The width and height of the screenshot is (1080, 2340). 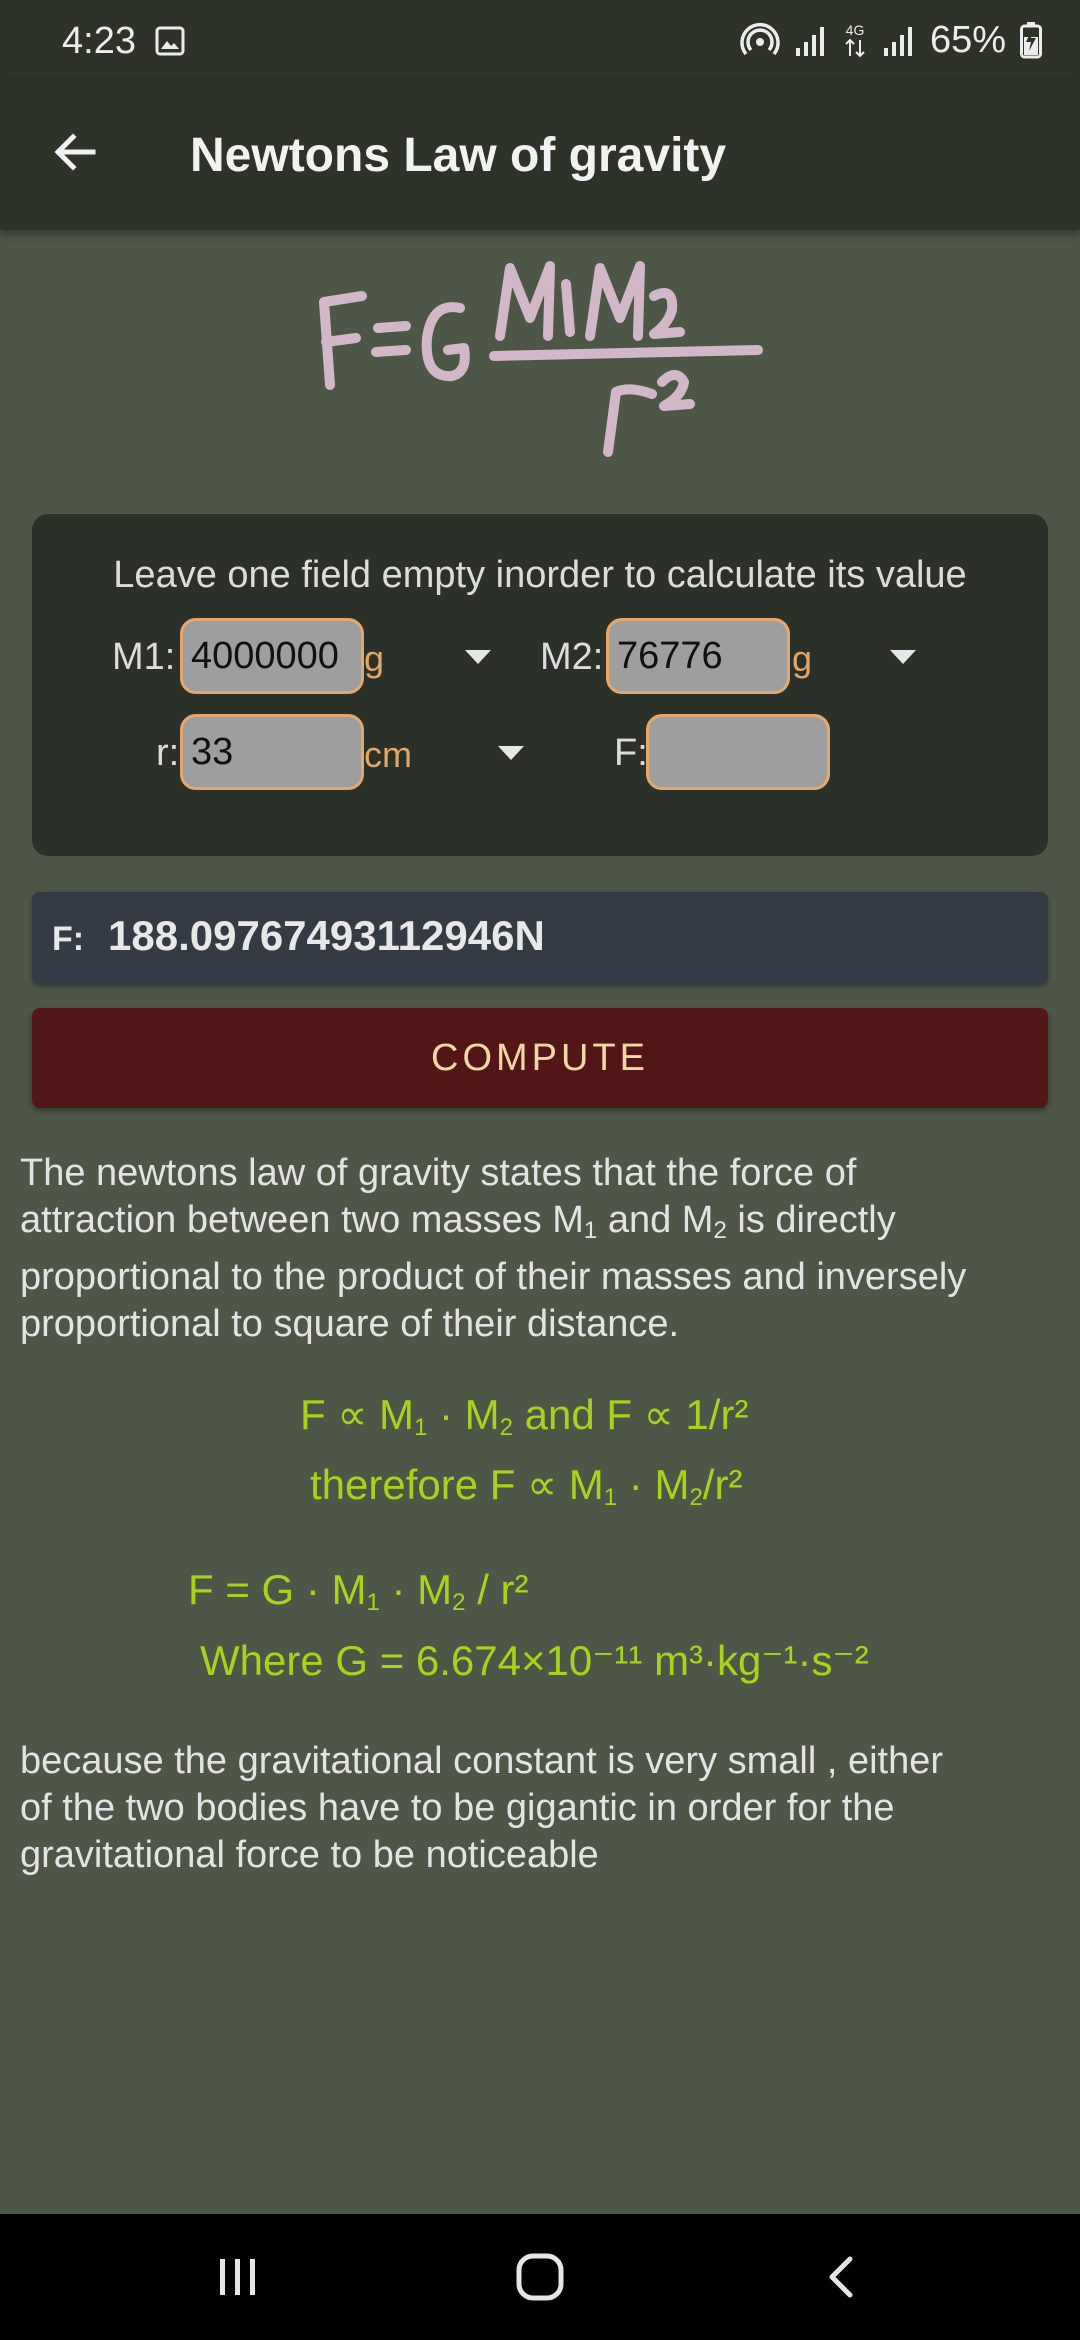 What do you see at coordinates (68, 939) in the screenshot?
I see `result-label: F:` at bounding box center [68, 939].